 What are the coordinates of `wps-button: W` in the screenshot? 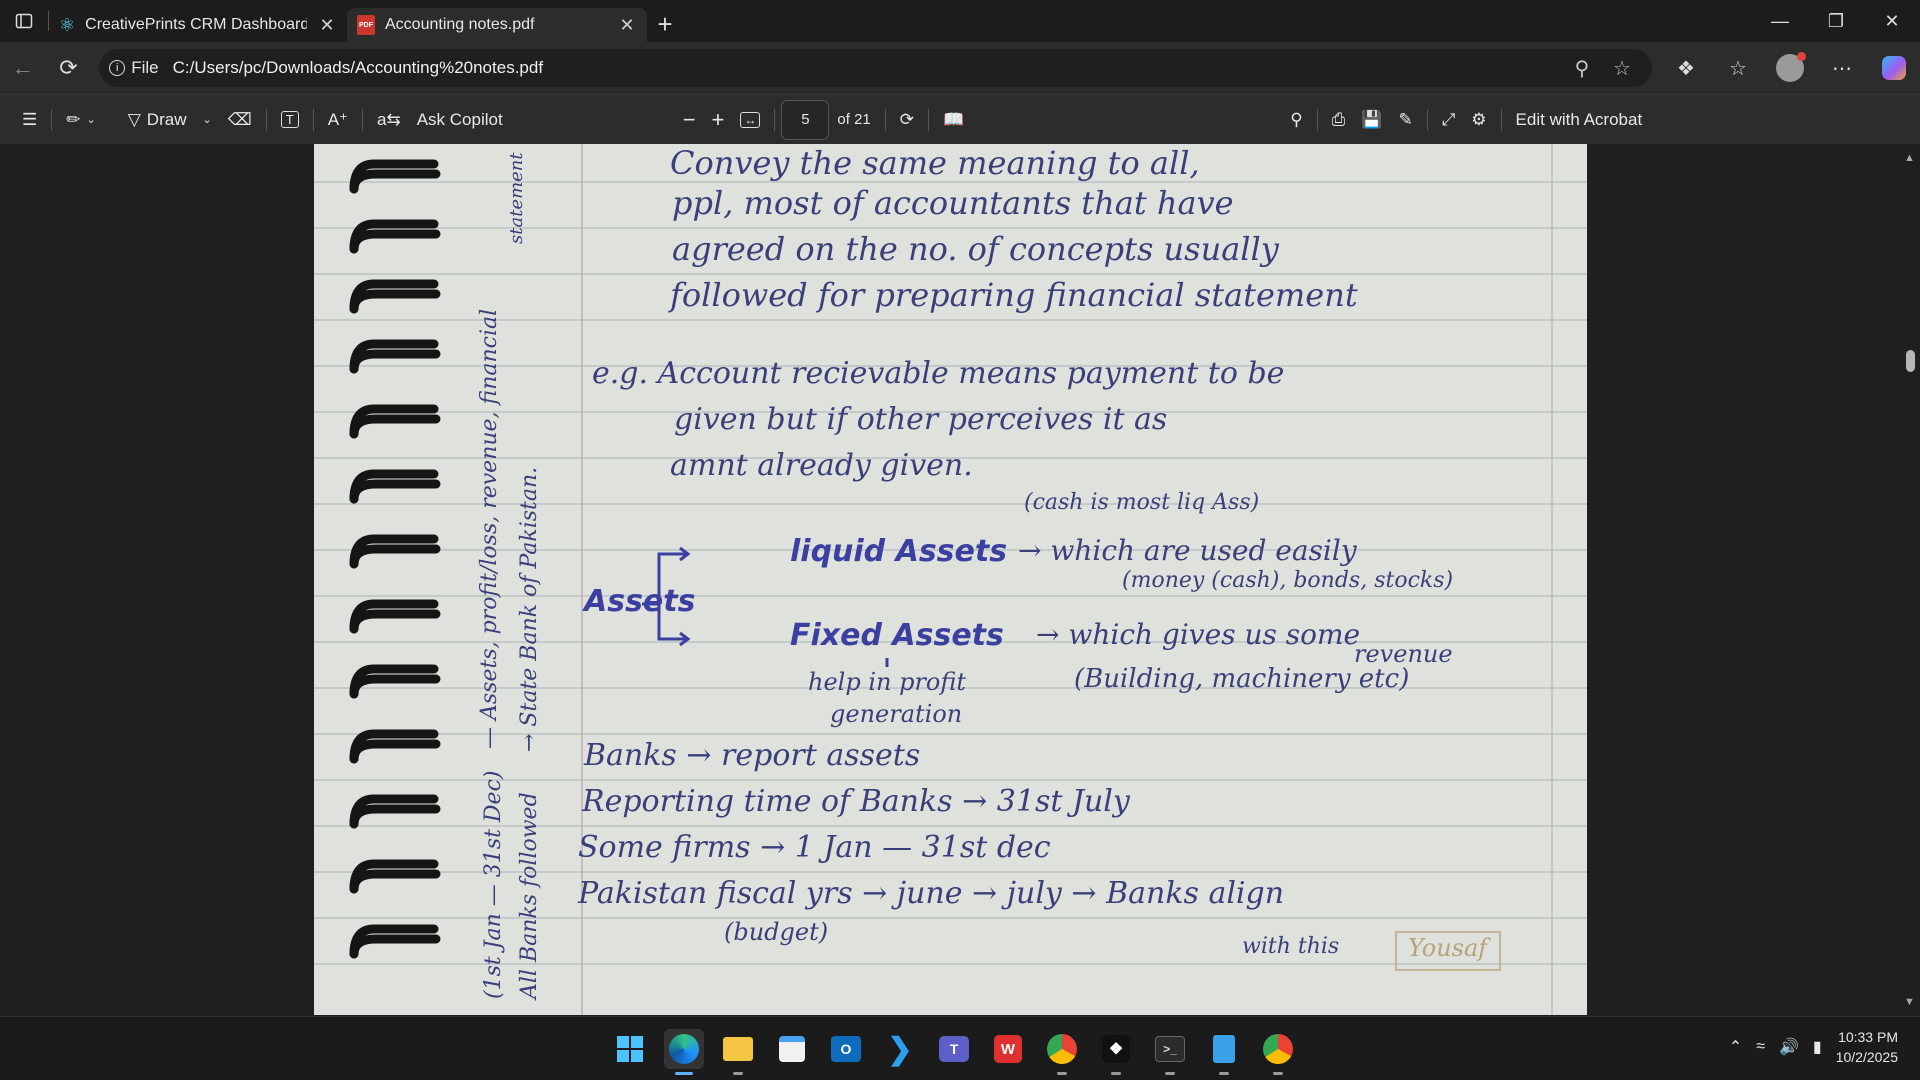 It's located at (1008, 1049).